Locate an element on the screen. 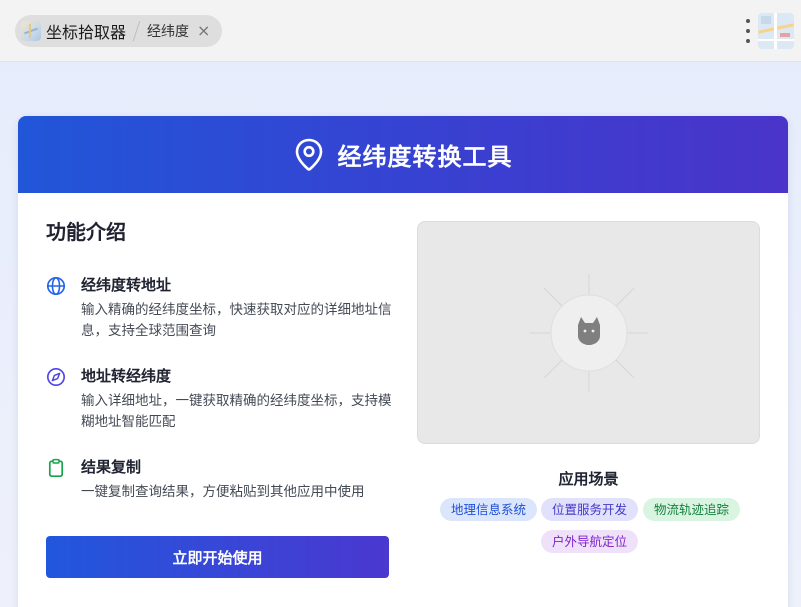 This screenshot has width=801, height=607. globe-icon is located at coordinates (56, 286).